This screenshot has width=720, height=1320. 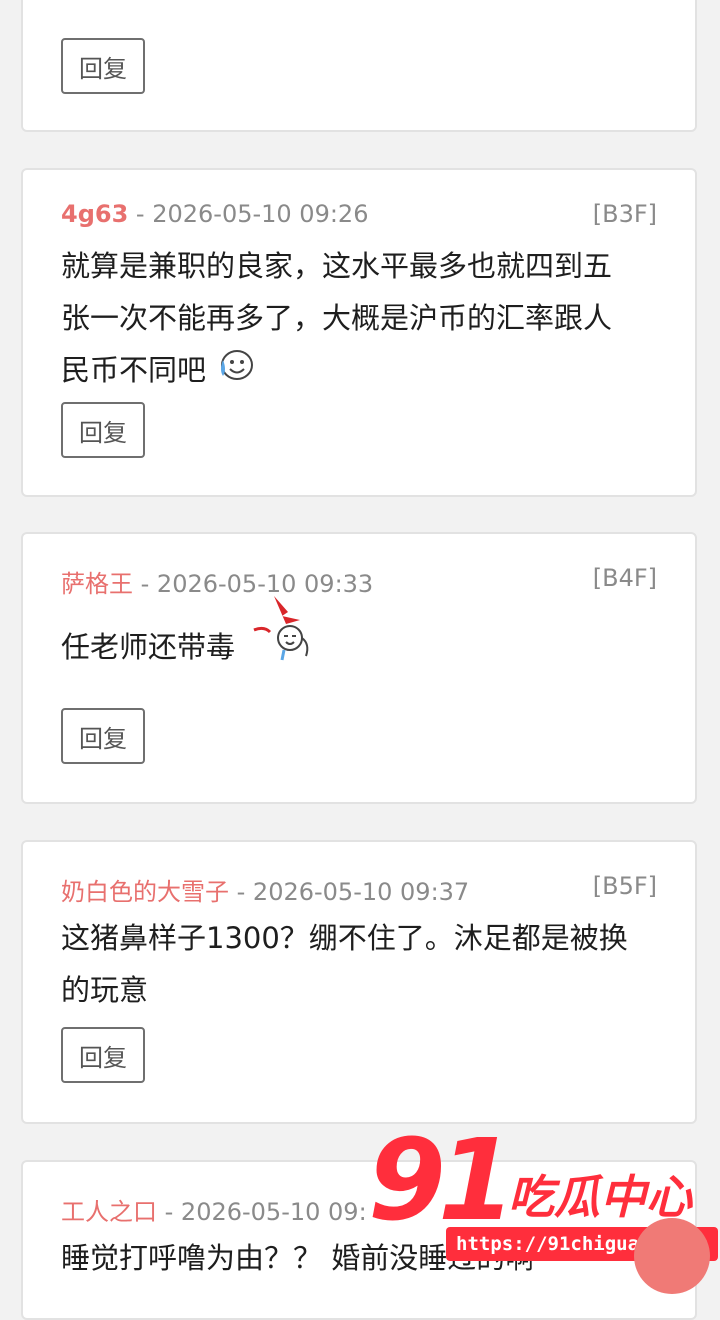 I want to click on floor-label: [B4F], so click(x=624, y=578).